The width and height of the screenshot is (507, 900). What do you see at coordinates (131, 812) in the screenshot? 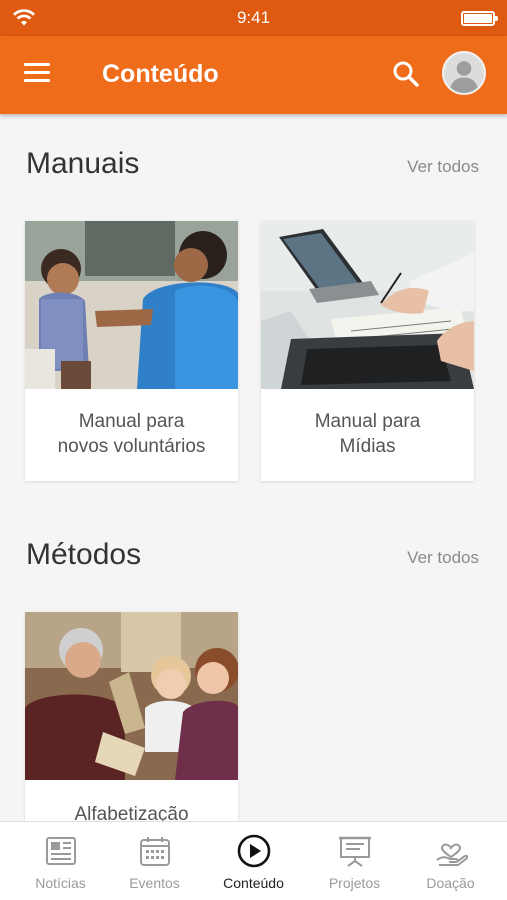
I see `card-title-line1: Alfabetização` at bounding box center [131, 812].